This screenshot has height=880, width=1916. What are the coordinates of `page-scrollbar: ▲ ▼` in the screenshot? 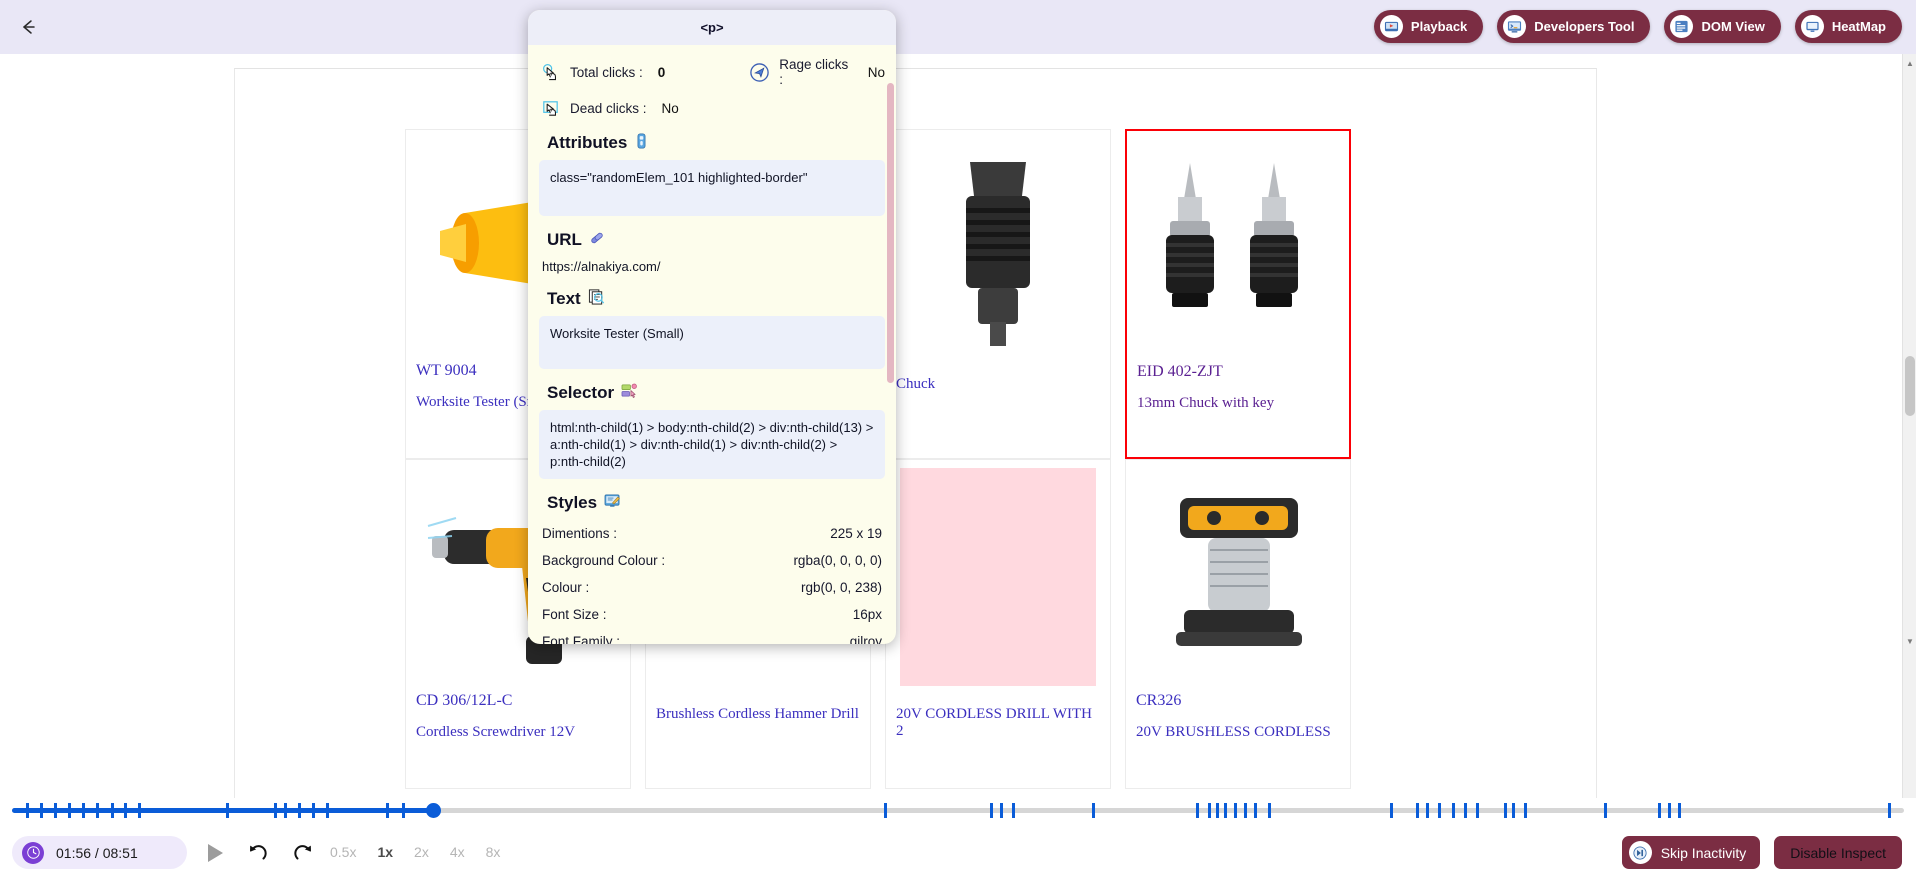 It's located at (1909, 426).